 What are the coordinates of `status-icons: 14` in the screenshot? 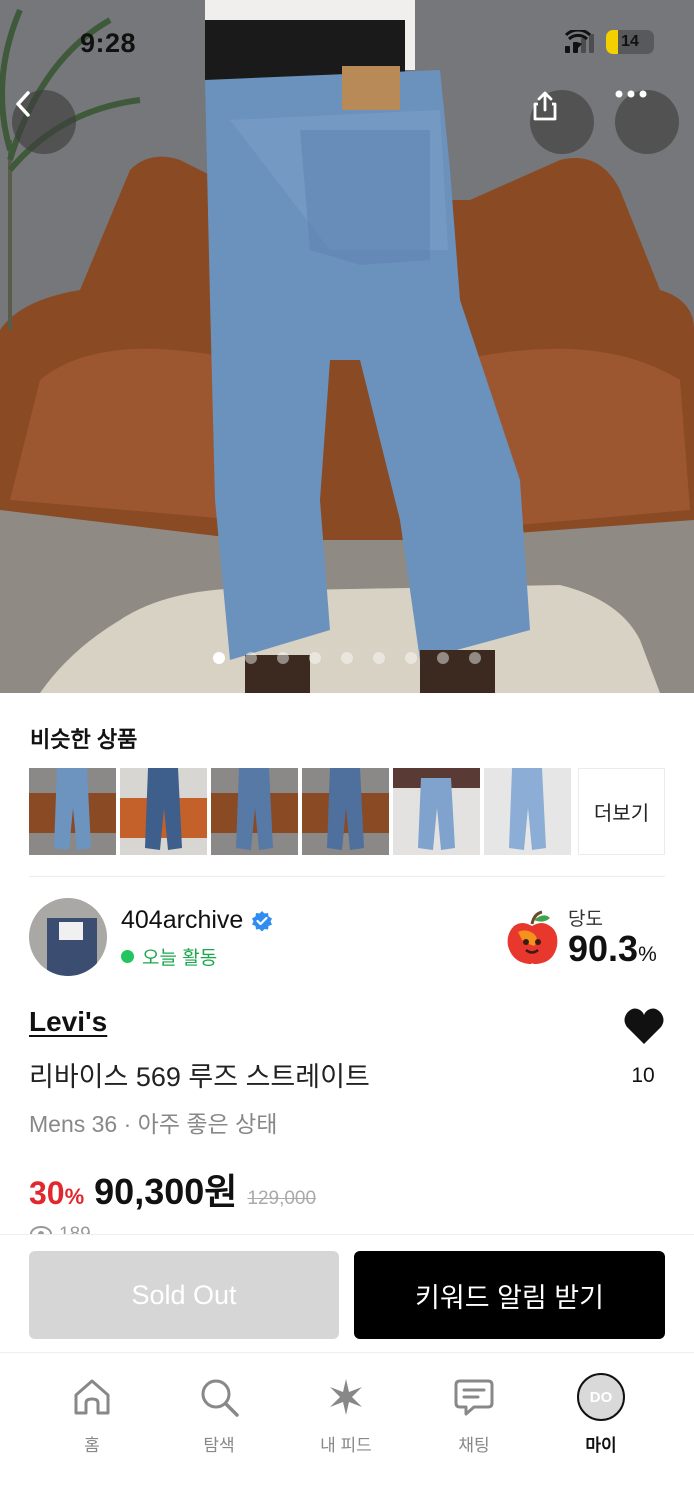 It's located at (609, 42).